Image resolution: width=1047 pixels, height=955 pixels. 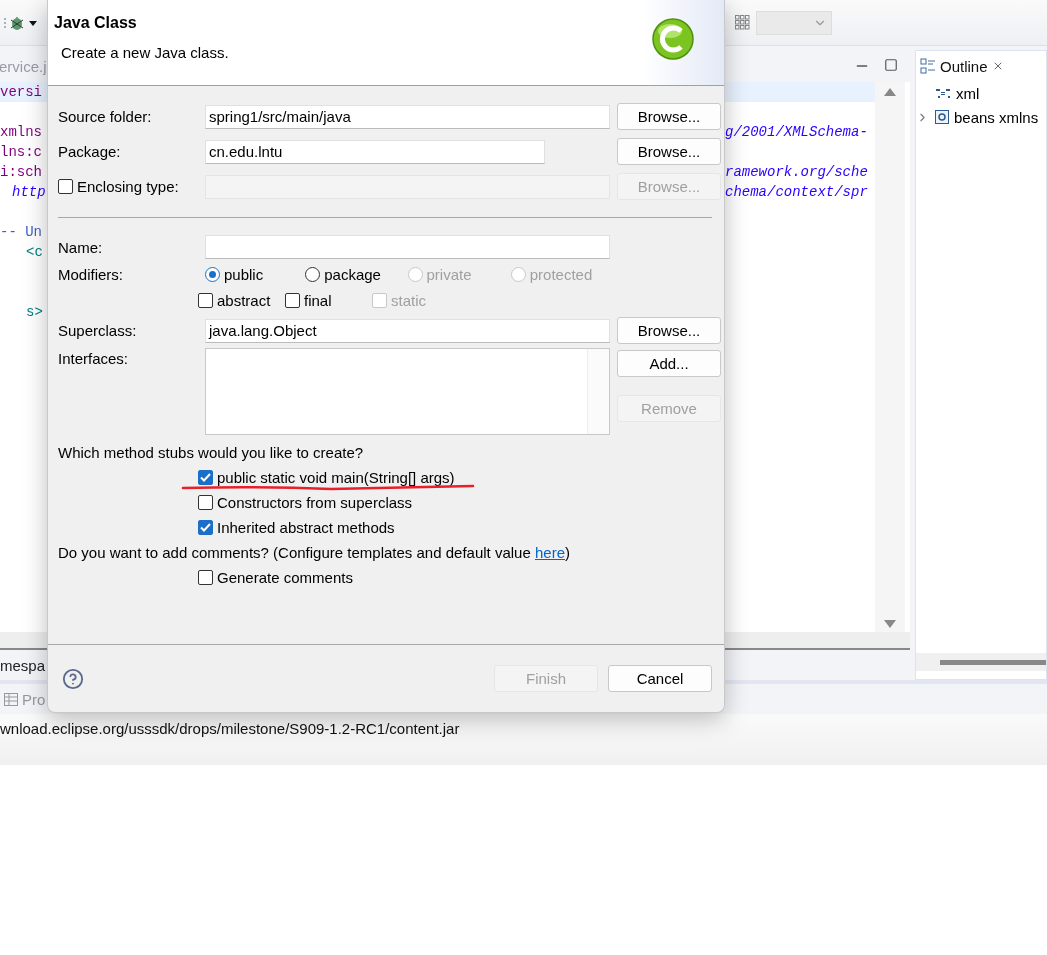 What do you see at coordinates (91, 274) in the screenshot?
I see `field-label: Modifiers:` at bounding box center [91, 274].